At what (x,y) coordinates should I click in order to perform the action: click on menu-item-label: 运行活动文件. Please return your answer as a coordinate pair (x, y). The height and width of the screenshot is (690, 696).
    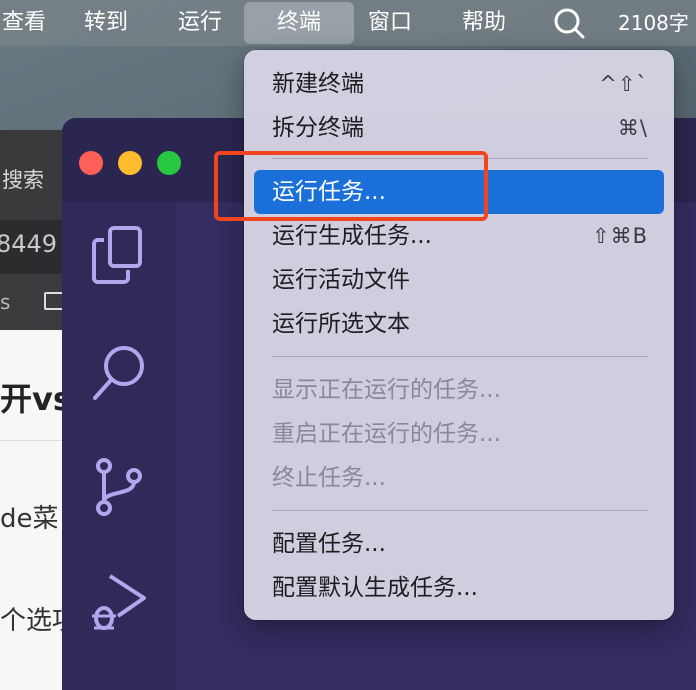
    Looking at the image, I should click on (341, 280).